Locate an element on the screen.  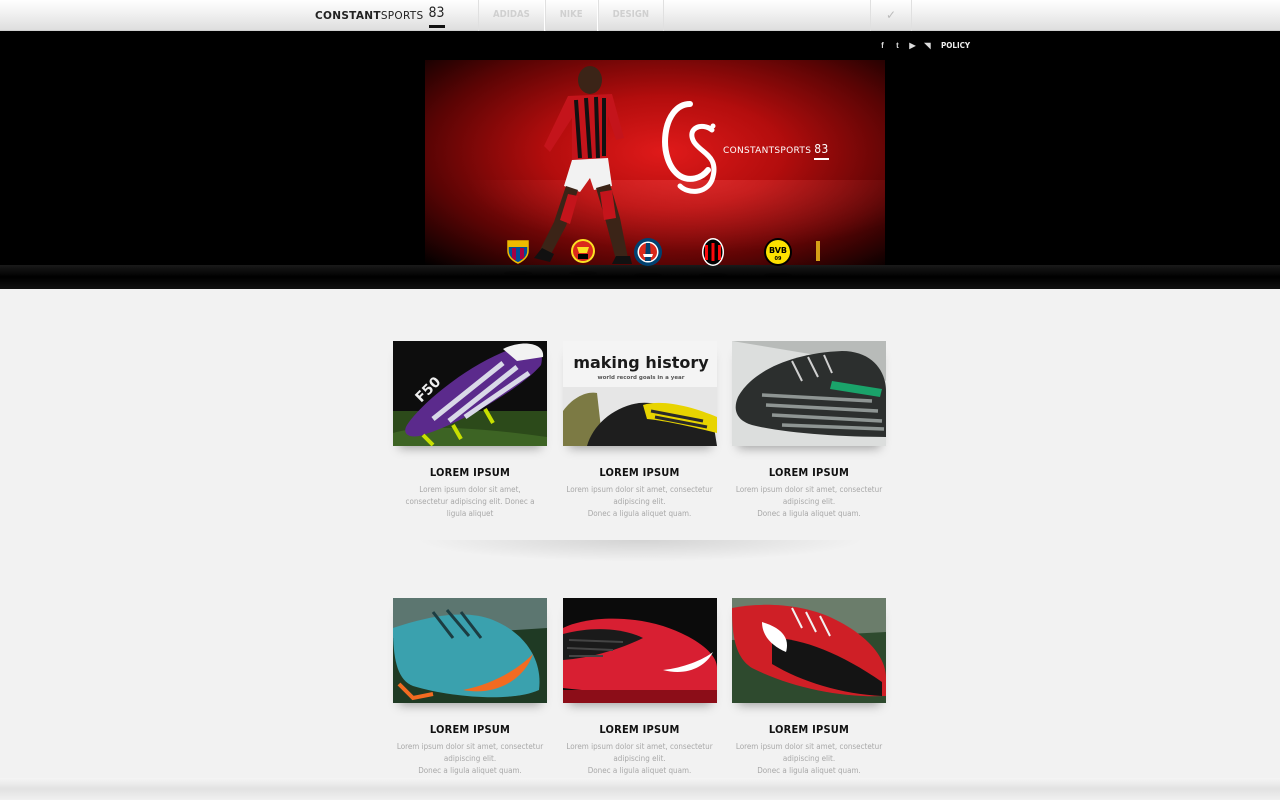
cs-monogram-logo is located at coordinates (689, 147).